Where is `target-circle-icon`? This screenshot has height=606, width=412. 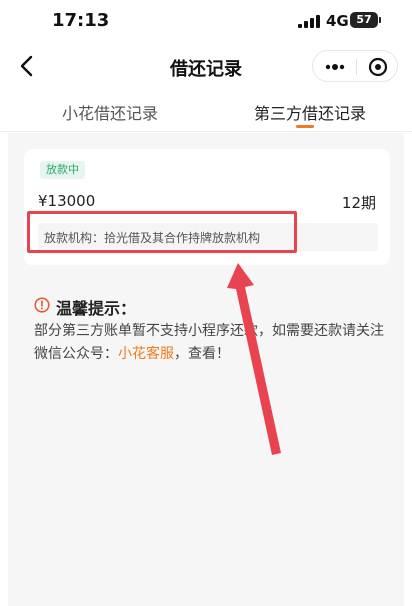
target-circle-icon is located at coordinates (378, 67).